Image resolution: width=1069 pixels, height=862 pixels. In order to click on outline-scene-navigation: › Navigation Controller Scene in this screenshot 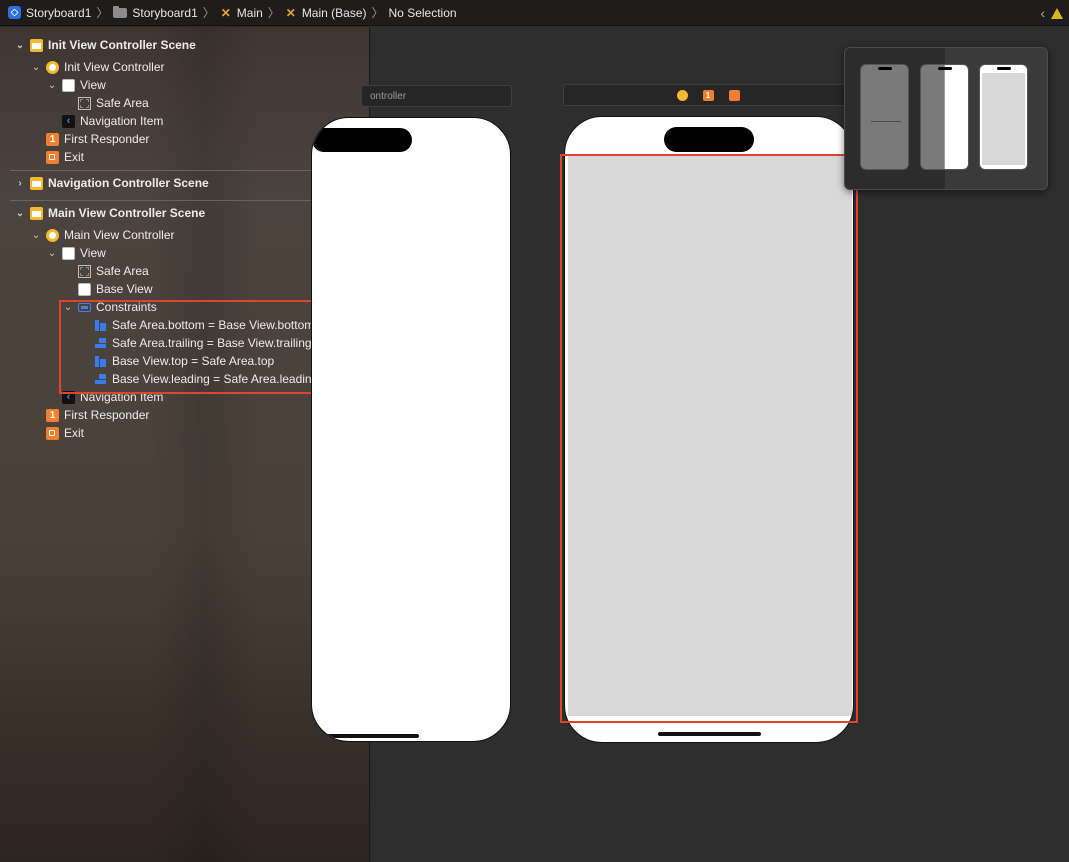, I will do `click(111, 183)`.